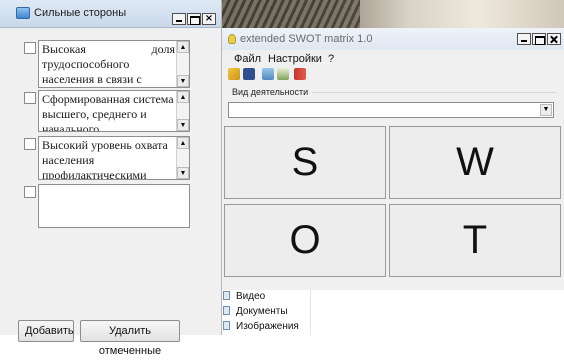  Describe the element at coordinates (475, 240) in the screenshot. I see `swot-threats-button: T` at that location.